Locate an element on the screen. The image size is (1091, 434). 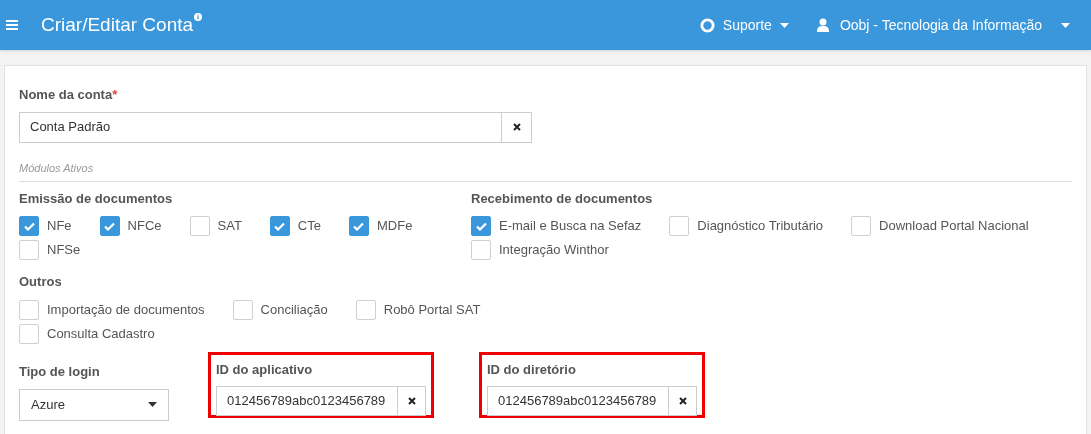
menu-icon is located at coordinates (12, 25).